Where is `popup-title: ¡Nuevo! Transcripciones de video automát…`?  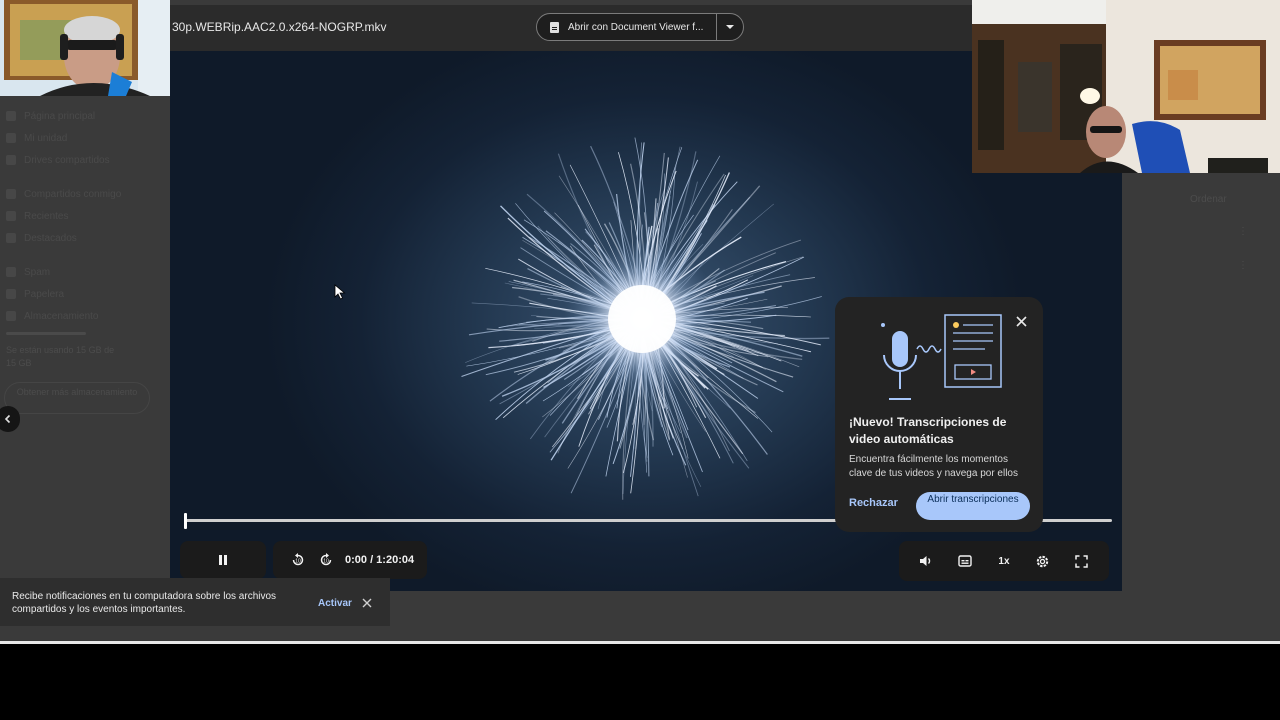 popup-title: ¡Nuevo! Transcripciones de video automát… is located at coordinates (928, 430).